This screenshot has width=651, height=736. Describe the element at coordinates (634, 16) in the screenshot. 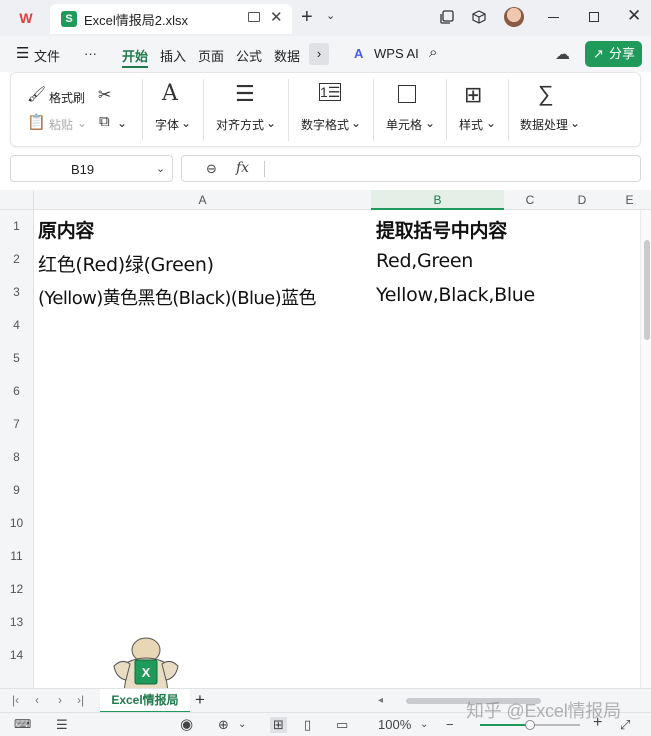

I see `close-window-icon: ✕` at that location.